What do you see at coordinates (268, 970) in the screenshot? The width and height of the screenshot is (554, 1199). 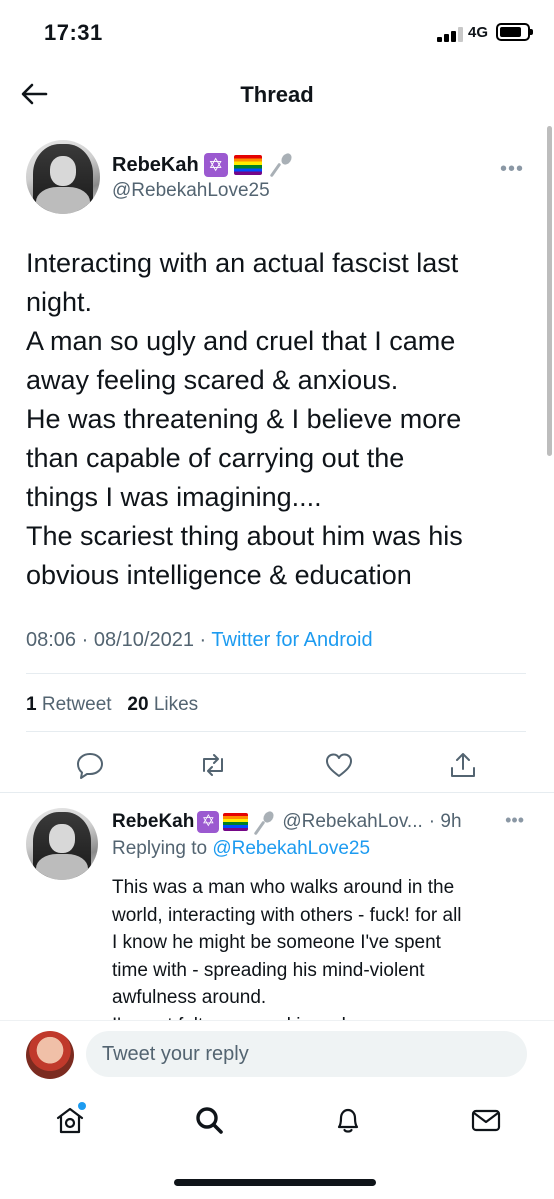 I see `reply-text-line: time with - spreading his mind-violent` at bounding box center [268, 970].